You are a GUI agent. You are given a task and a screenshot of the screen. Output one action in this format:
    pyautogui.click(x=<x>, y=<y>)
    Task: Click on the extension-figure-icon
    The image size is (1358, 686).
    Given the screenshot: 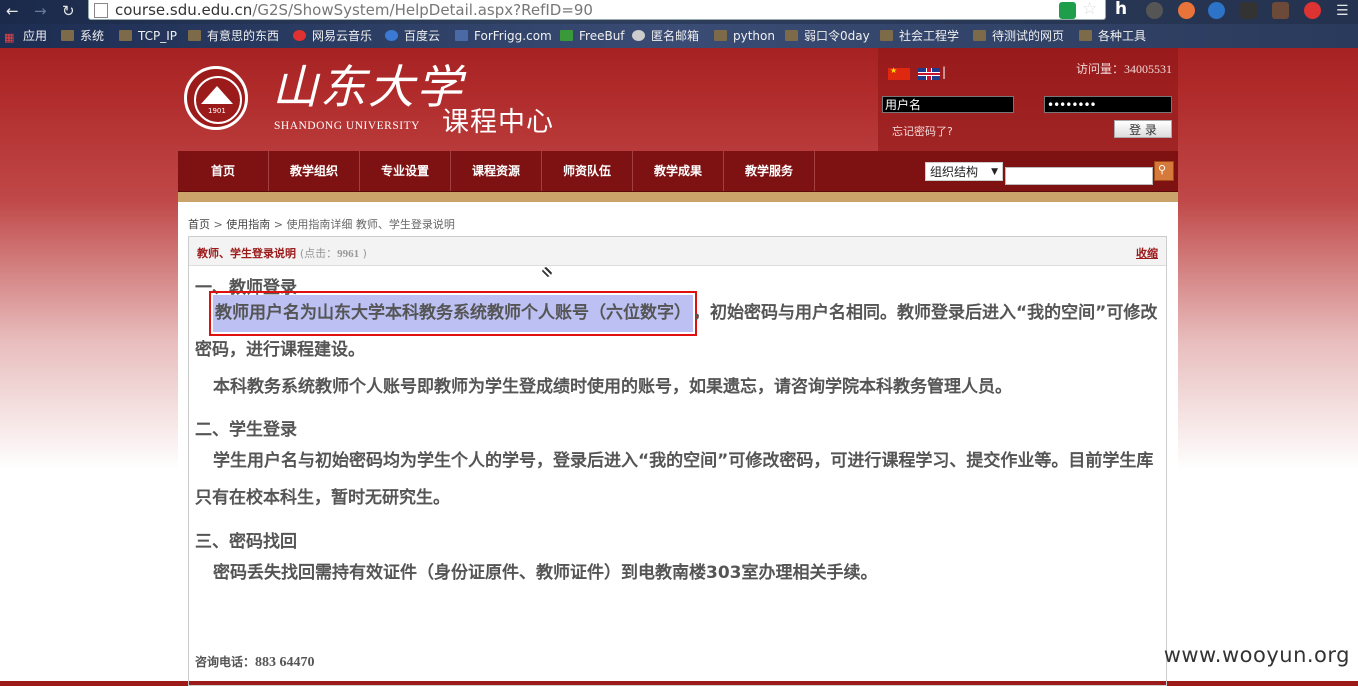 What is the action you would take?
    pyautogui.click(x=1280, y=10)
    